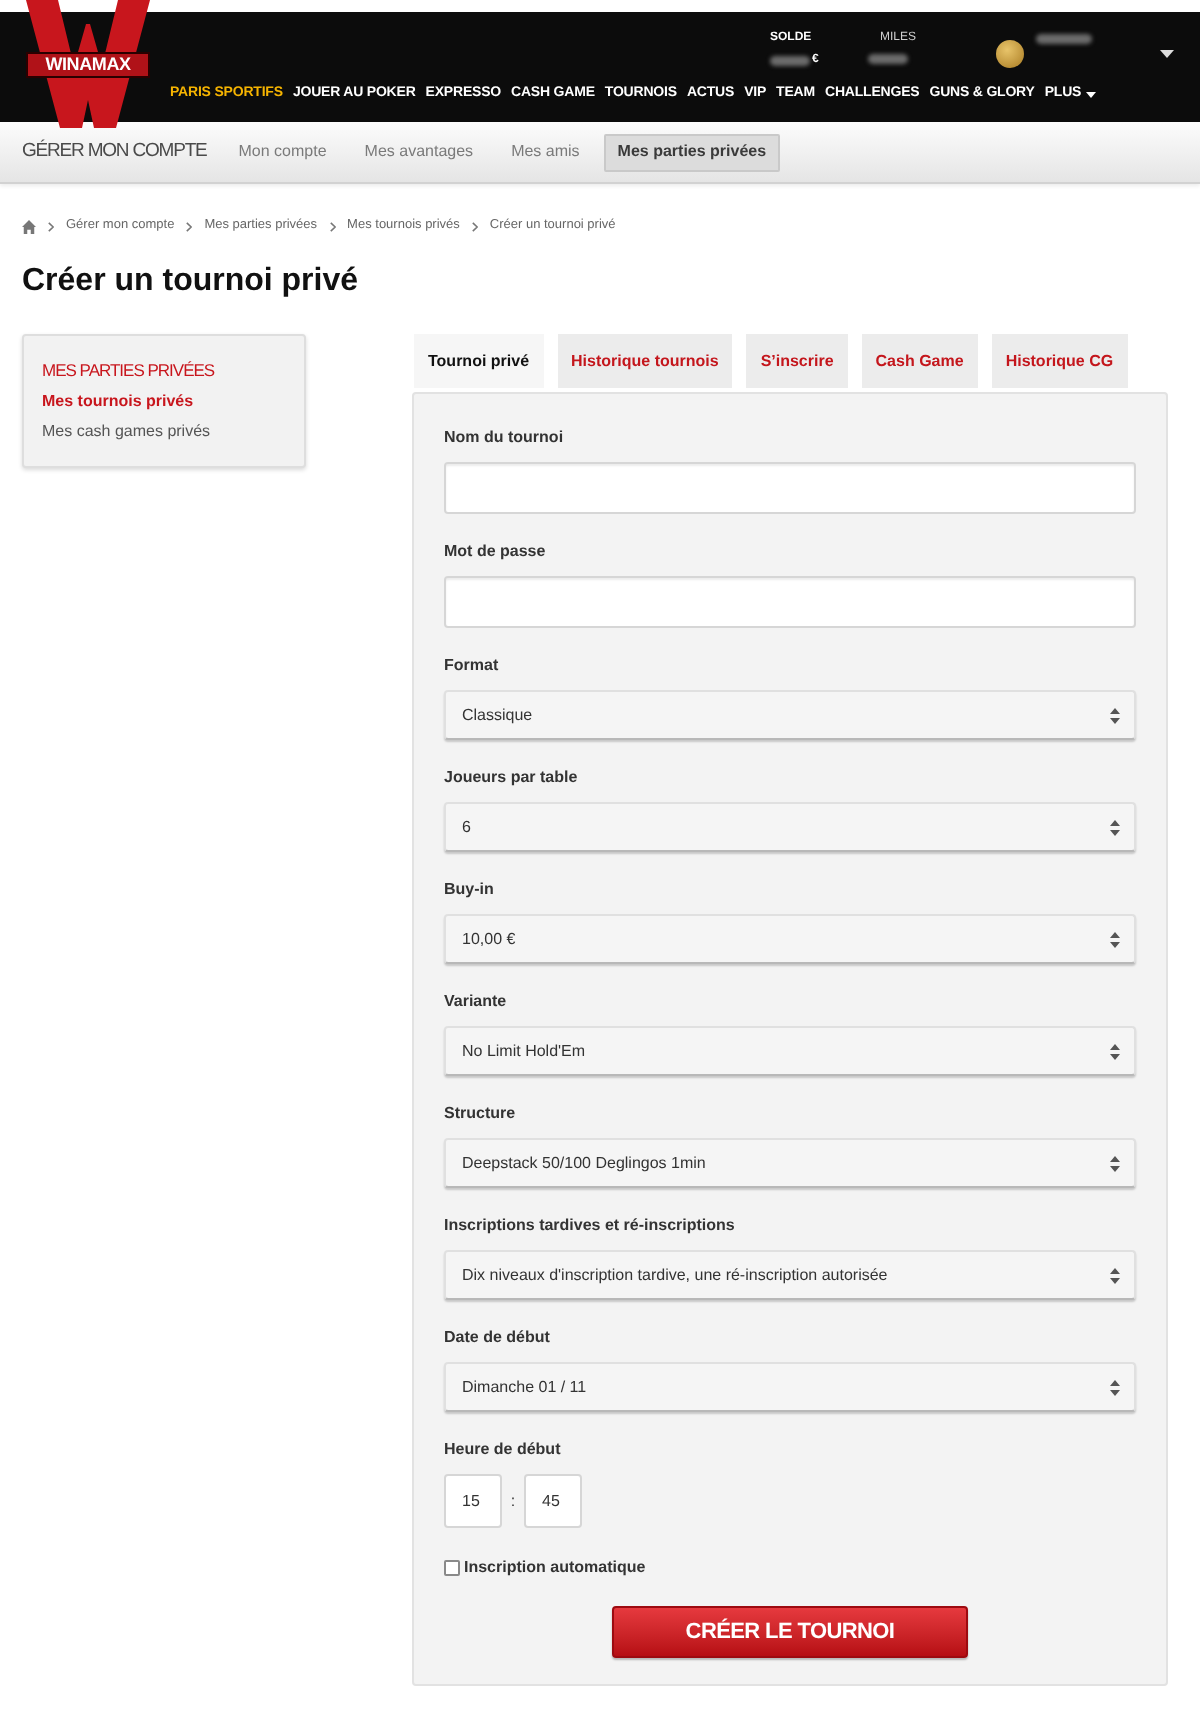 Image resolution: width=1200 pixels, height=1720 pixels. What do you see at coordinates (190, 282) in the screenshot?
I see `page-title: Créer un tournoi privé` at bounding box center [190, 282].